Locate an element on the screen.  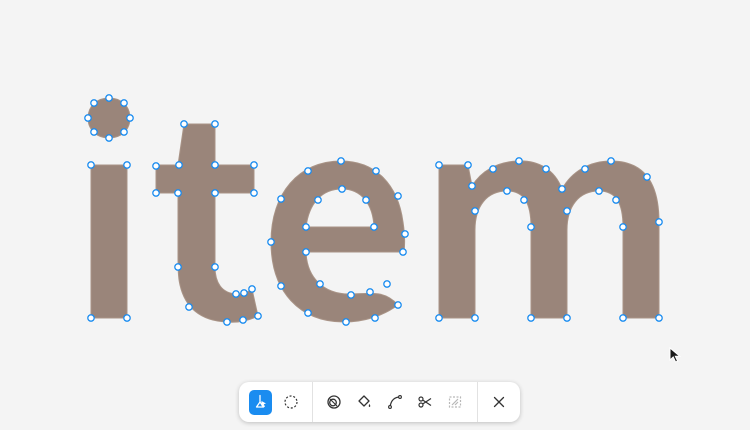
arrow-cursor-icon is located at coordinates (675, 355).